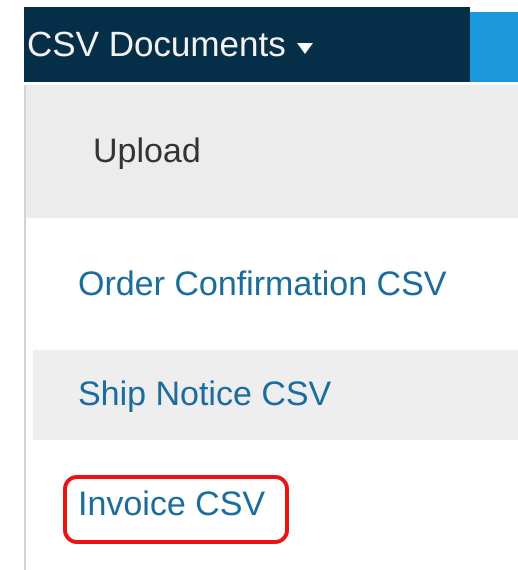 This screenshot has width=518, height=570. What do you see at coordinates (494, 47) in the screenshot?
I see `nav-tab` at bounding box center [494, 47].